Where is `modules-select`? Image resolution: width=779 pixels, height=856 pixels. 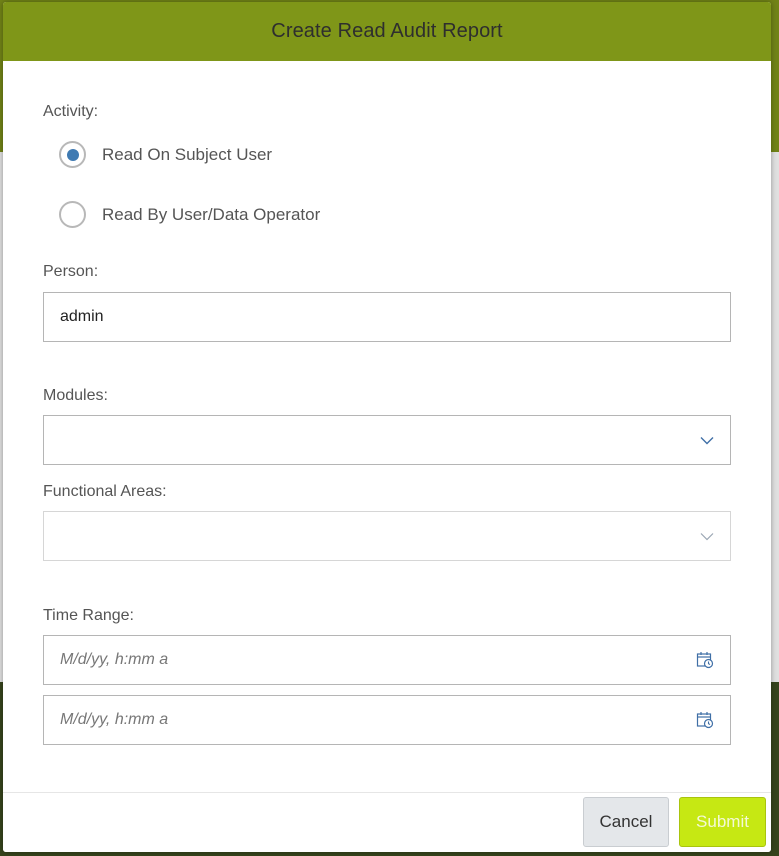 modules-select is located at coordinates (380, 440).